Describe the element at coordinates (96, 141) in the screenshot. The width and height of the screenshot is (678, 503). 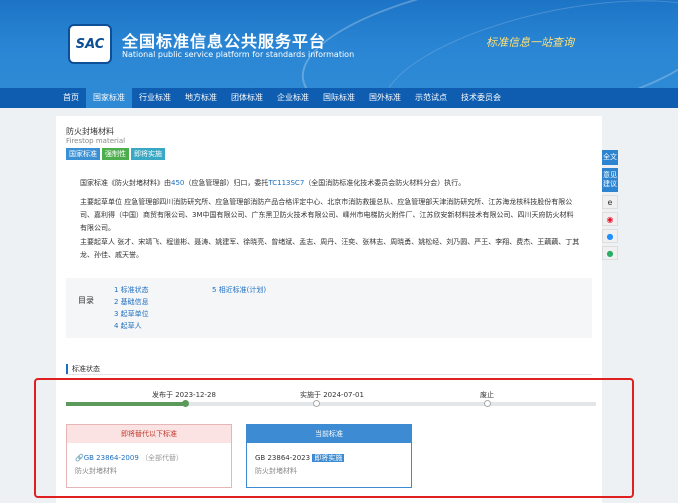
I see `standard-title-en: Firestop material` at that location.